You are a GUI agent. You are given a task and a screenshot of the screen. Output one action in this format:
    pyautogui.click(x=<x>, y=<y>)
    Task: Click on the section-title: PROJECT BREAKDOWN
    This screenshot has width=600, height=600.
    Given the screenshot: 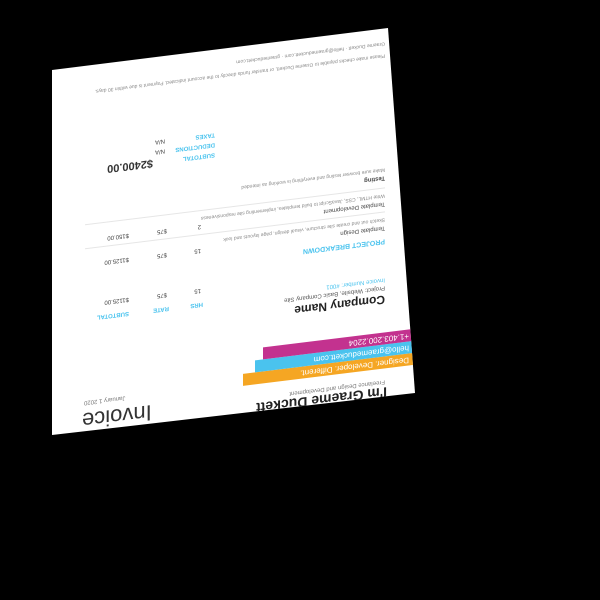 What is the action you would take?
    pyautogui.click(x=343, y=246)
    